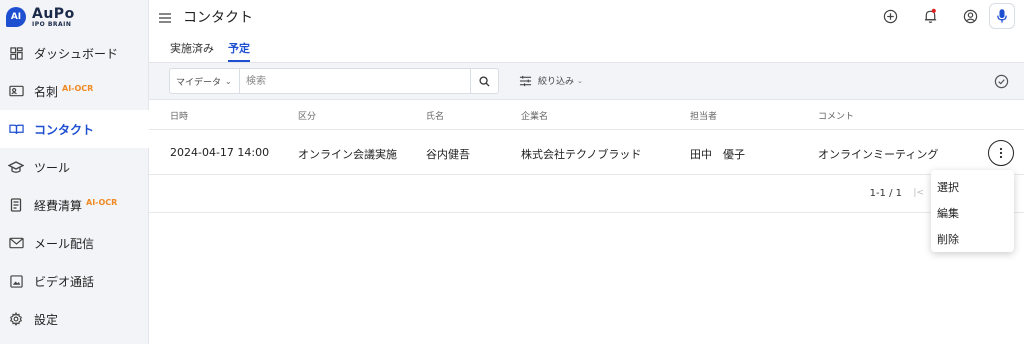  What do you see at coordinates (53, 13) in the screenshot?
I see `logo-name: AuPo` at bounding box center [53, 13].